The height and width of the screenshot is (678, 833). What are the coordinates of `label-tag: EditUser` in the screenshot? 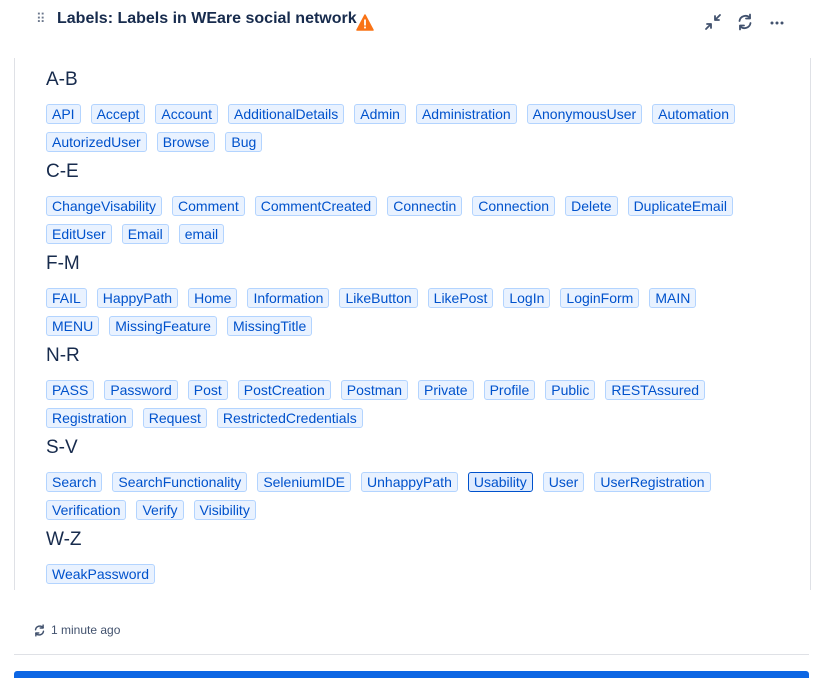 It's located at (79, 234).